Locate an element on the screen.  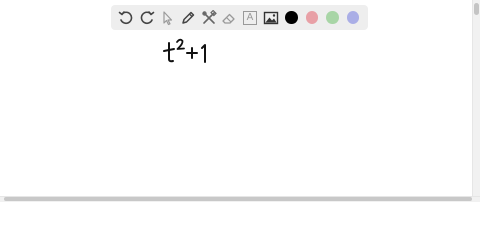
image-icon is located at coordinates (270, 17).